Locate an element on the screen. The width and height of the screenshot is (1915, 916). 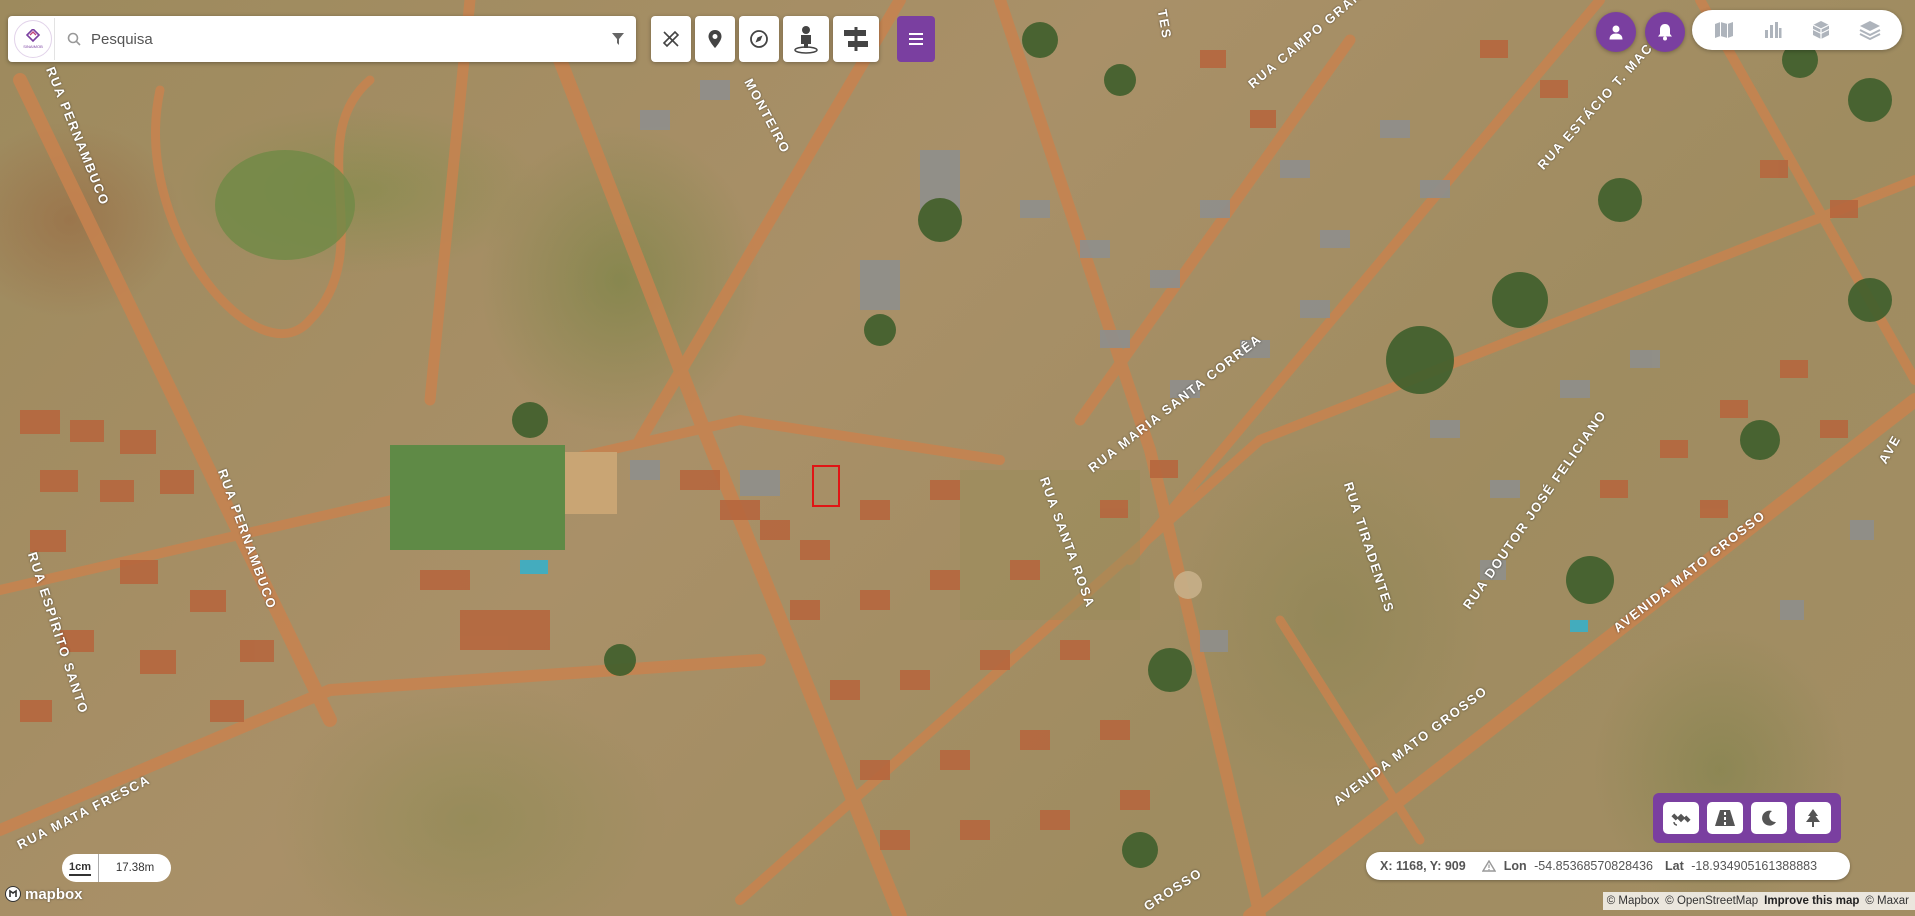
filter-icon is located at coordinates (618, 39).